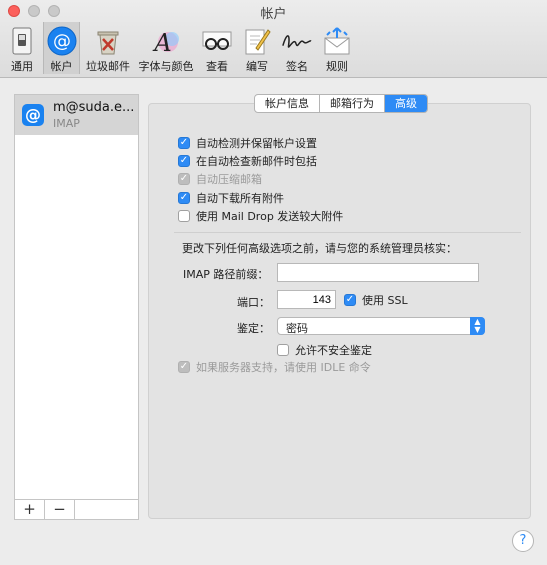 The width and height of the screenshot is (547, 565). What do you see at coordinates (283, 367) in the screenshot?
I see `idle-label: 如果服务器支持，请使用 IDLE 命令` at bounding box center [283, 367].